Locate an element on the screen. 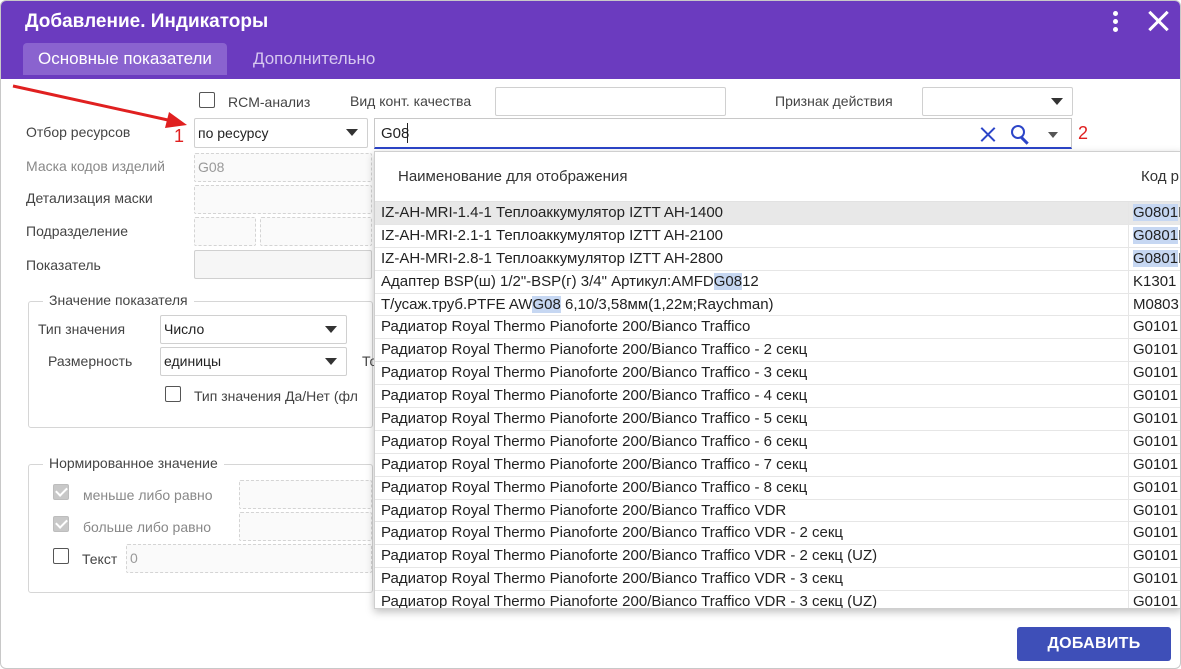  resource-filter-select: по ресурсу is located at coordinates (281, 133).